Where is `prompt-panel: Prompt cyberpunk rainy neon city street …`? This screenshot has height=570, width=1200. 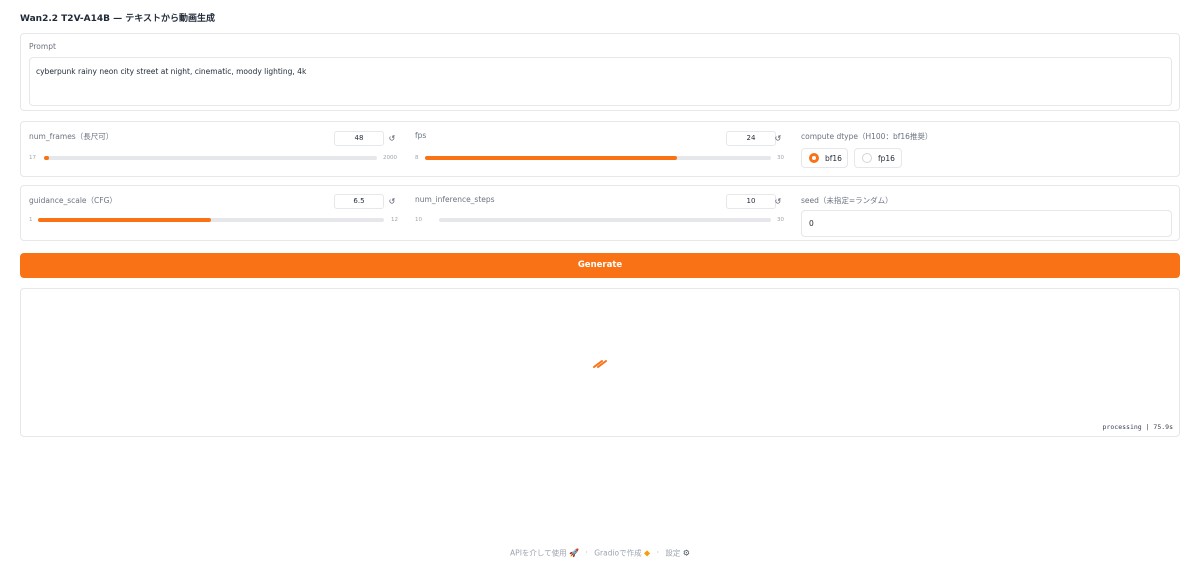
prompt-panel: Prompt cyberpunk rainy neon city street … is located at coordinates (600, 72).